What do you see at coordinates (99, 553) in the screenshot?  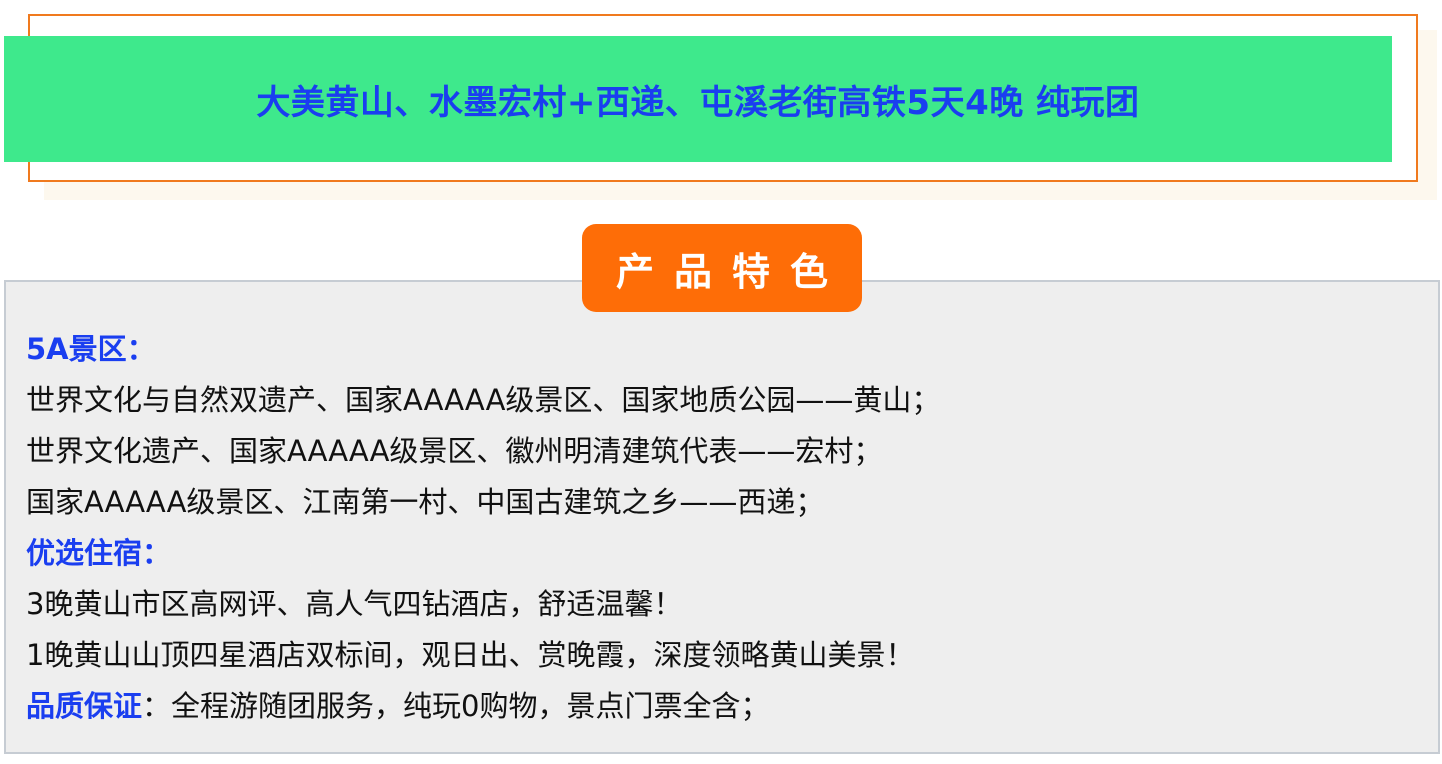 I see `lodging-heading: 优选住宿：` at bounding box center [99, 553].